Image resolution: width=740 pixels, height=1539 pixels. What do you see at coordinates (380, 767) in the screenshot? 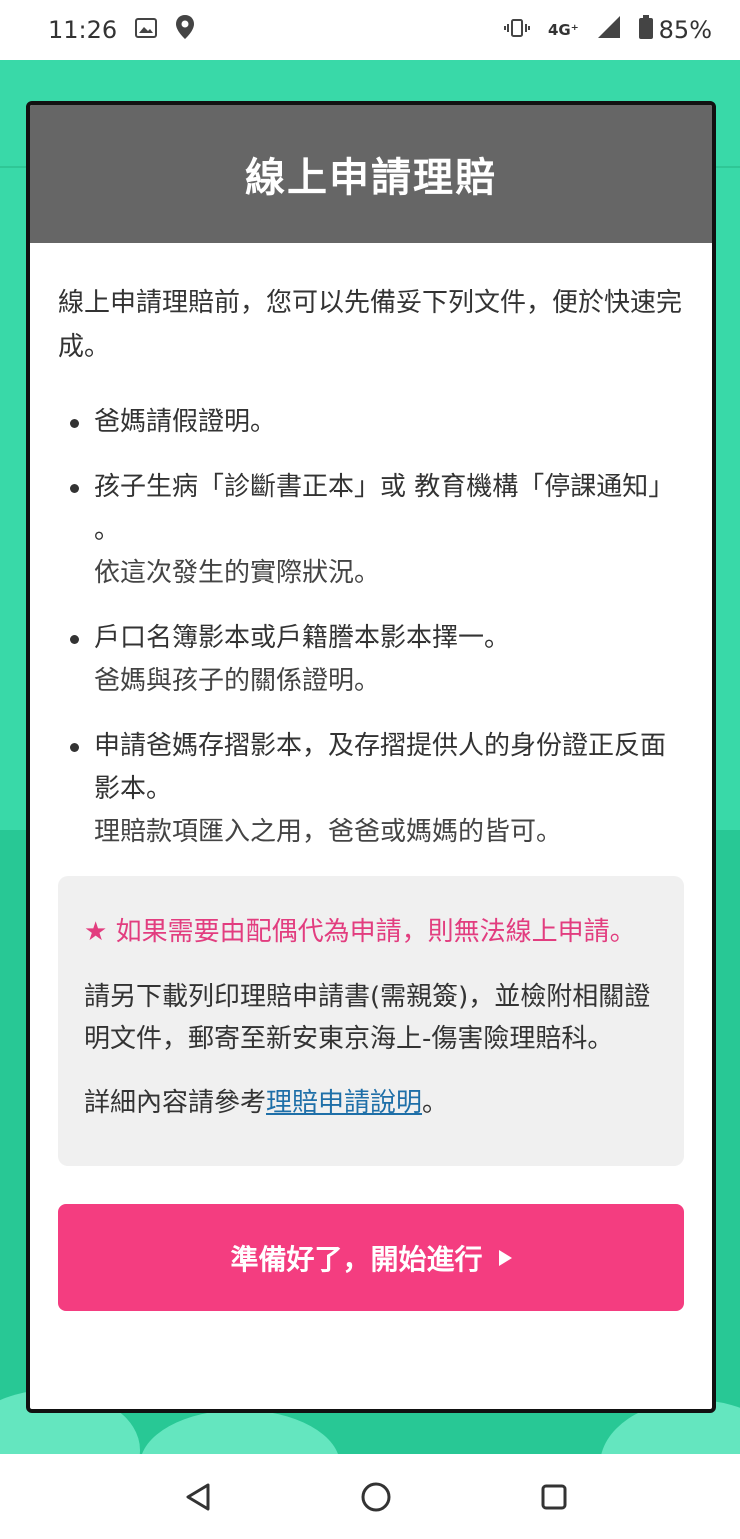
I see `list-item-main: 申請爸媽存摺影本，及存摺提供人的身份證正反面影本。` at bounding box center [380, 767].